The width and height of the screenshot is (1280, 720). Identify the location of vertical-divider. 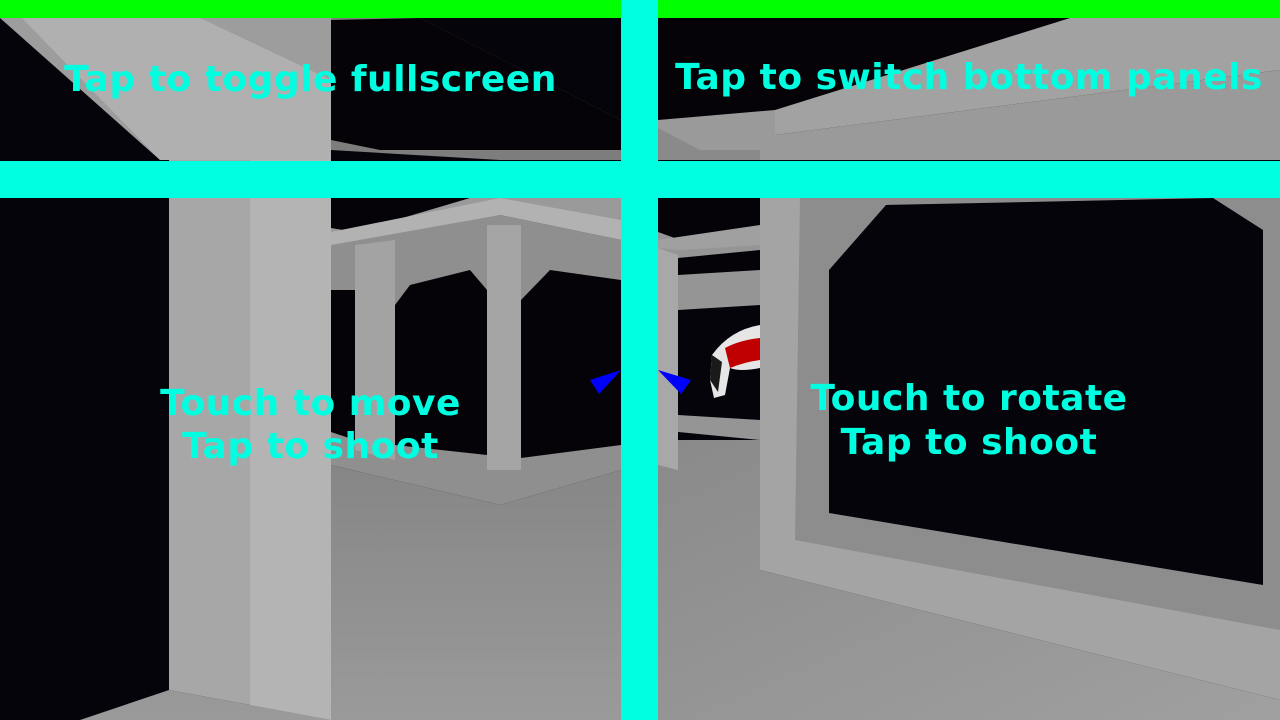
(639, 360).